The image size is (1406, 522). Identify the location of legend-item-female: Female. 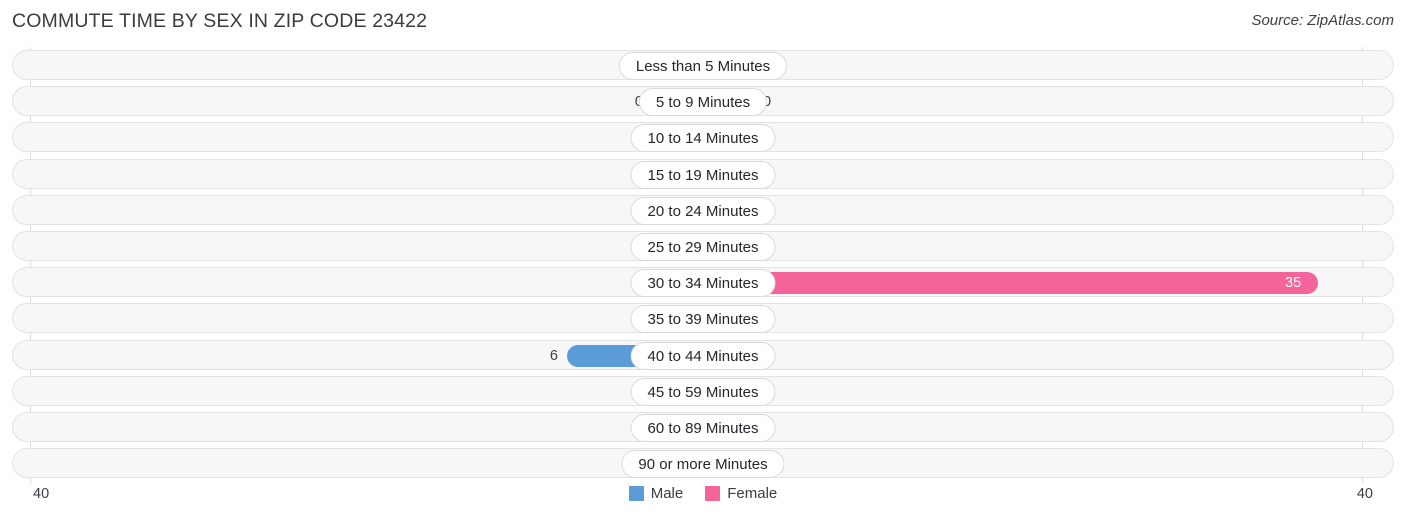
(741, 493).